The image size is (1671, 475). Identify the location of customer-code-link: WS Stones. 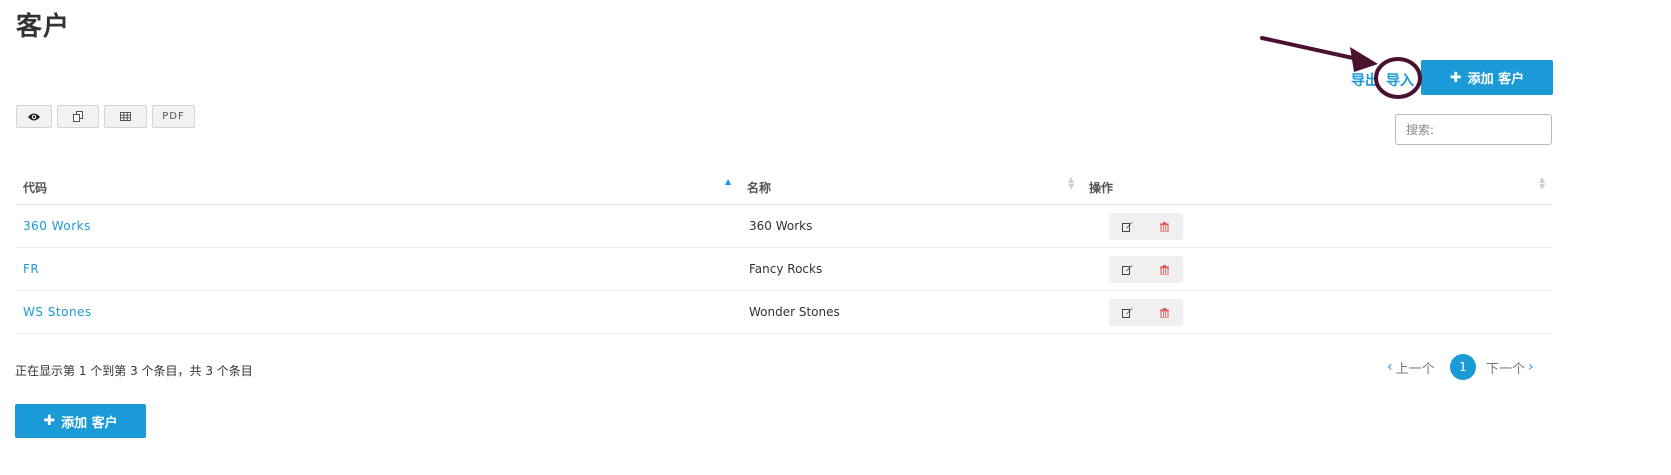
(57, 312).